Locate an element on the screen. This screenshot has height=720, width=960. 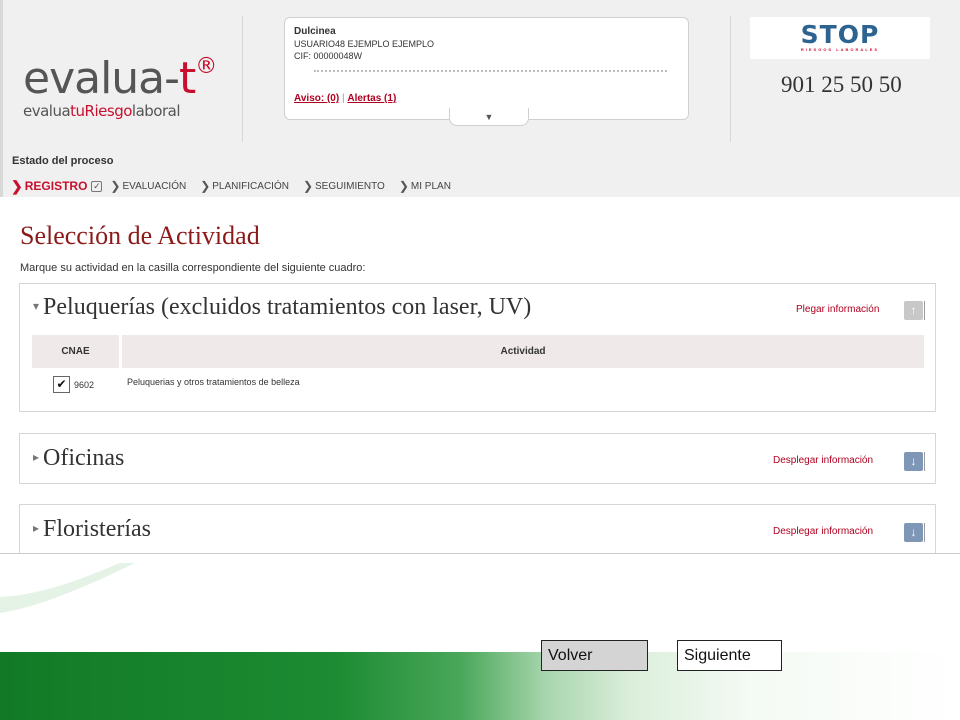
table-header-row: CNAE Actividad is located at coordinates (478, 351).